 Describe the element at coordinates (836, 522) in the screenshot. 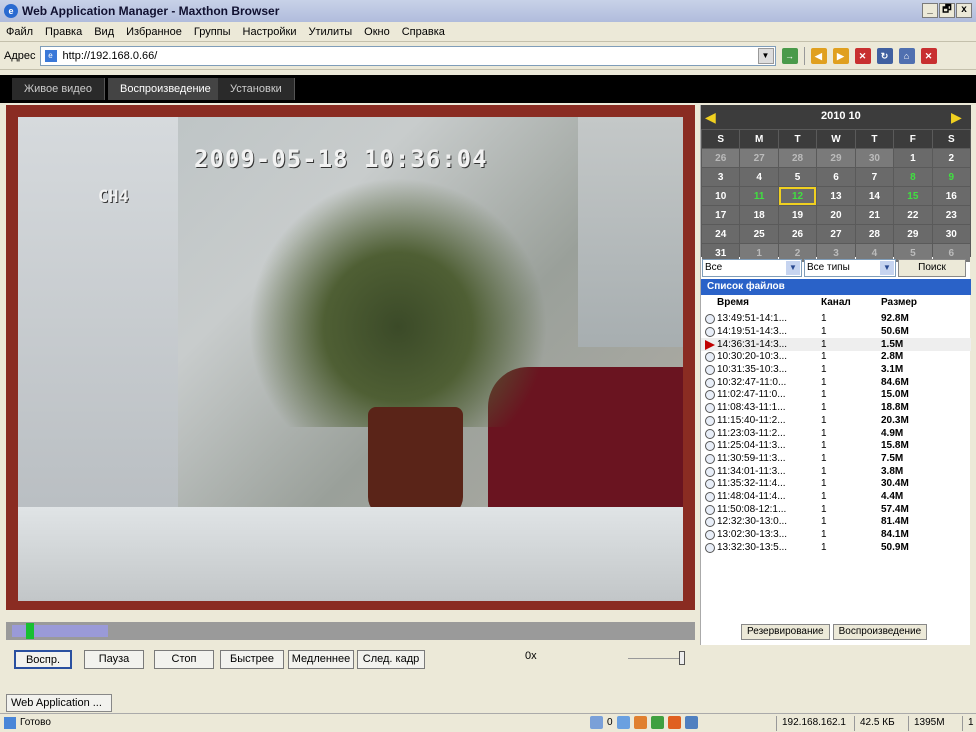

I see `file-row: 12:32:30-13:0... 1 81.4M` at that location.